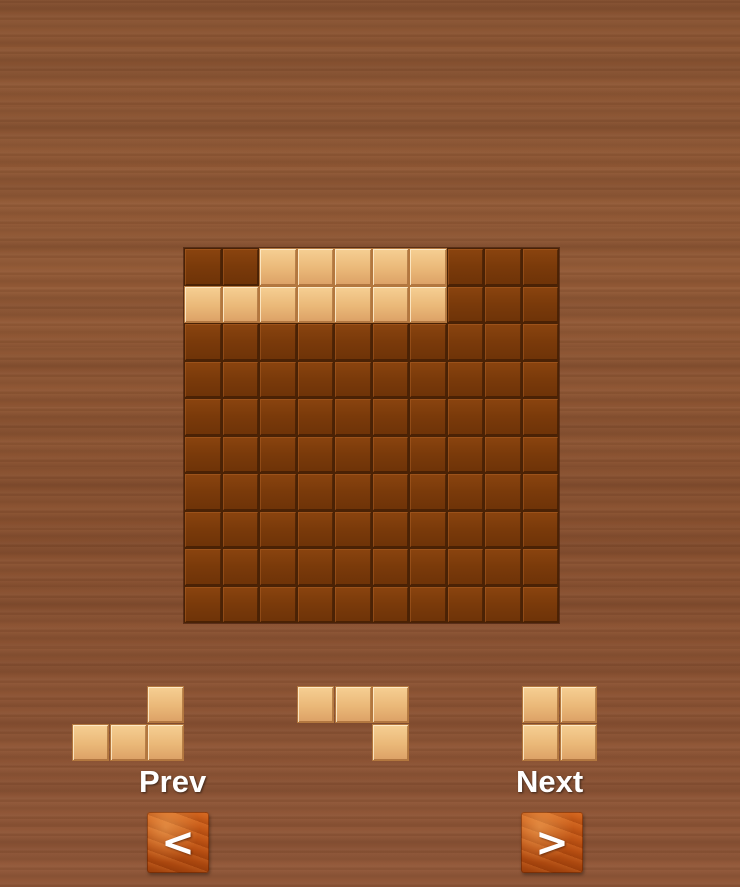 This screenshot has width=740, height=887. Describe the element at coordinates (552, 842) in the screenshot. I see `next-button: >` at that location.